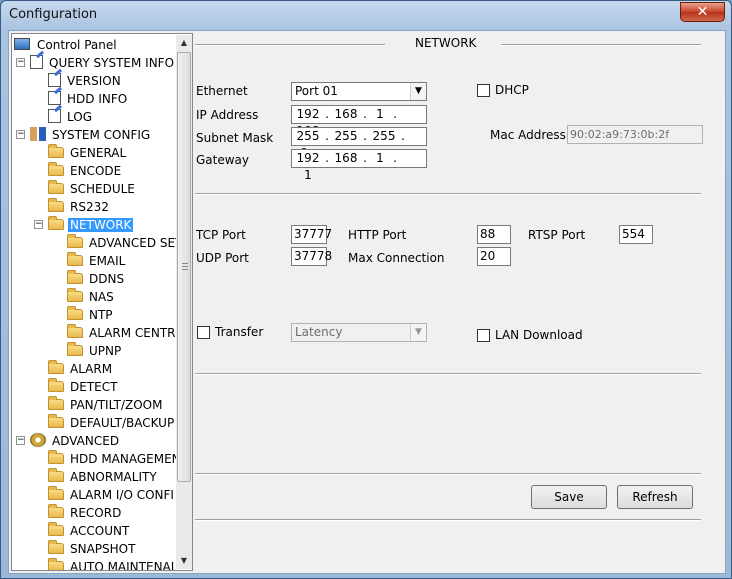 The width and height of the screenshot is (732, 579). What do you see at coordinates (101, 225) in the screenshot?
I see `tree-item-label: NETWORK` at bounding box center [101, 225].